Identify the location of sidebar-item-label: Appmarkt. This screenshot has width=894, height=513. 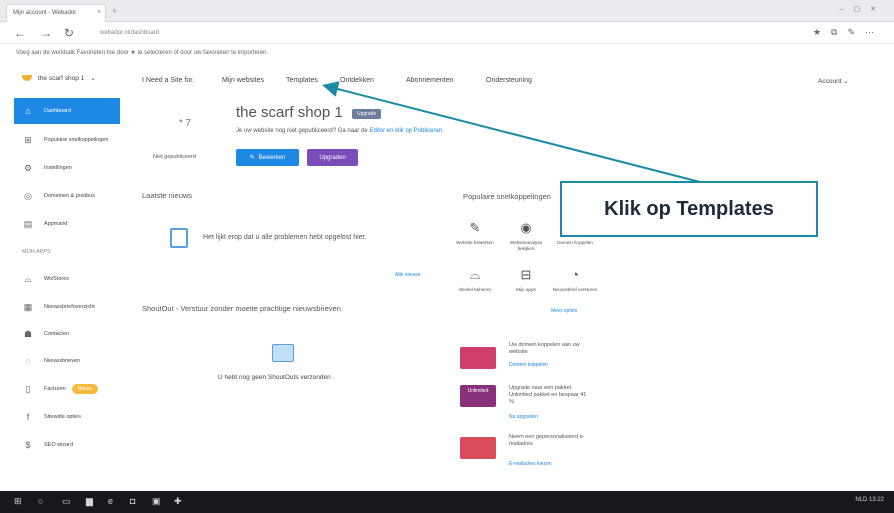
(56, 224).